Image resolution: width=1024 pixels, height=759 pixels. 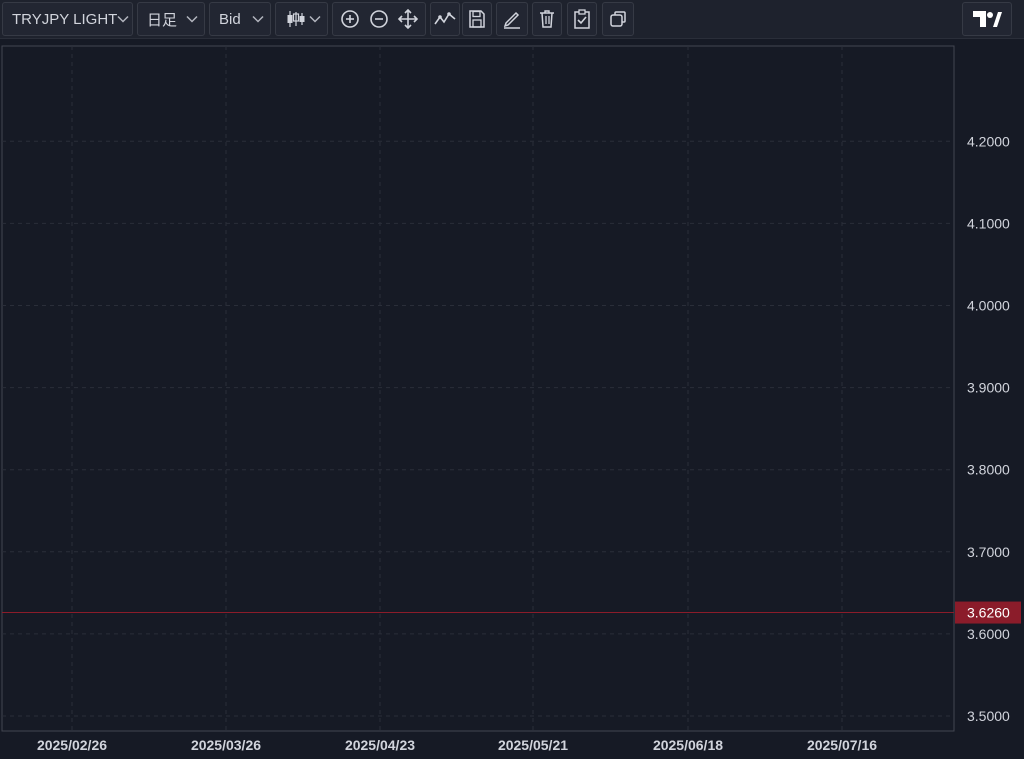 What do you see at coordinates (533, 745) in the screenshot?
I see `x-tick-label: 2025/05/21` at bounding box center [533, 745].